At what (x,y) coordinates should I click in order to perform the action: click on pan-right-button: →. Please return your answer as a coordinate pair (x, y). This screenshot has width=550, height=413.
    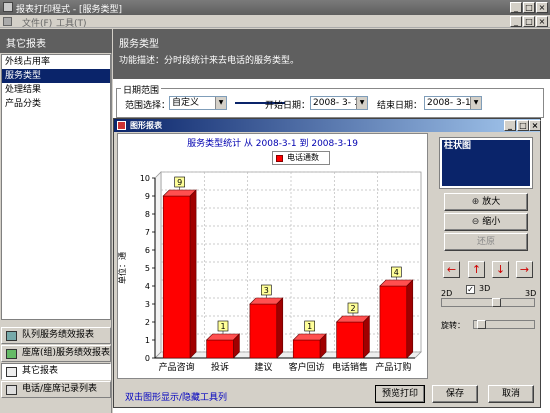
    Looking at the image, I should click on (524, 269).